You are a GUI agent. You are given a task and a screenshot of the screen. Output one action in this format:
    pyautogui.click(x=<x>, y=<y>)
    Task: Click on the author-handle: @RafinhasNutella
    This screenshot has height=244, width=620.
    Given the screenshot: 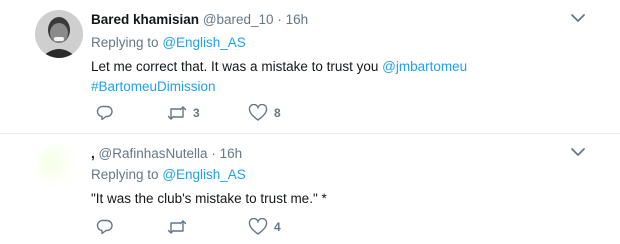 What is the action you would take?
    pyautogui.click(x=153, y=153)
    